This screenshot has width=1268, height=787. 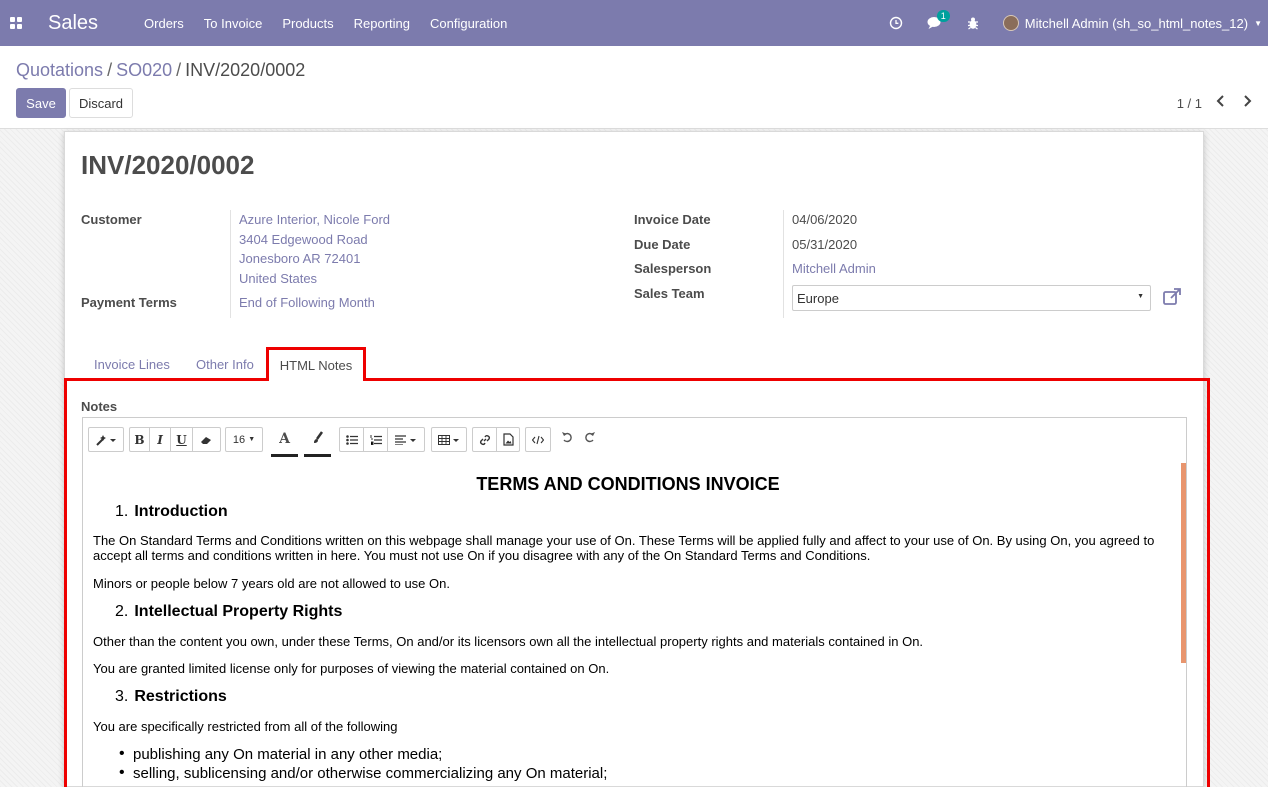 What do you see at coordinates (352, 439) in the screenshot?
I see `bullet-list-icon` at bounding box center [352, 439].